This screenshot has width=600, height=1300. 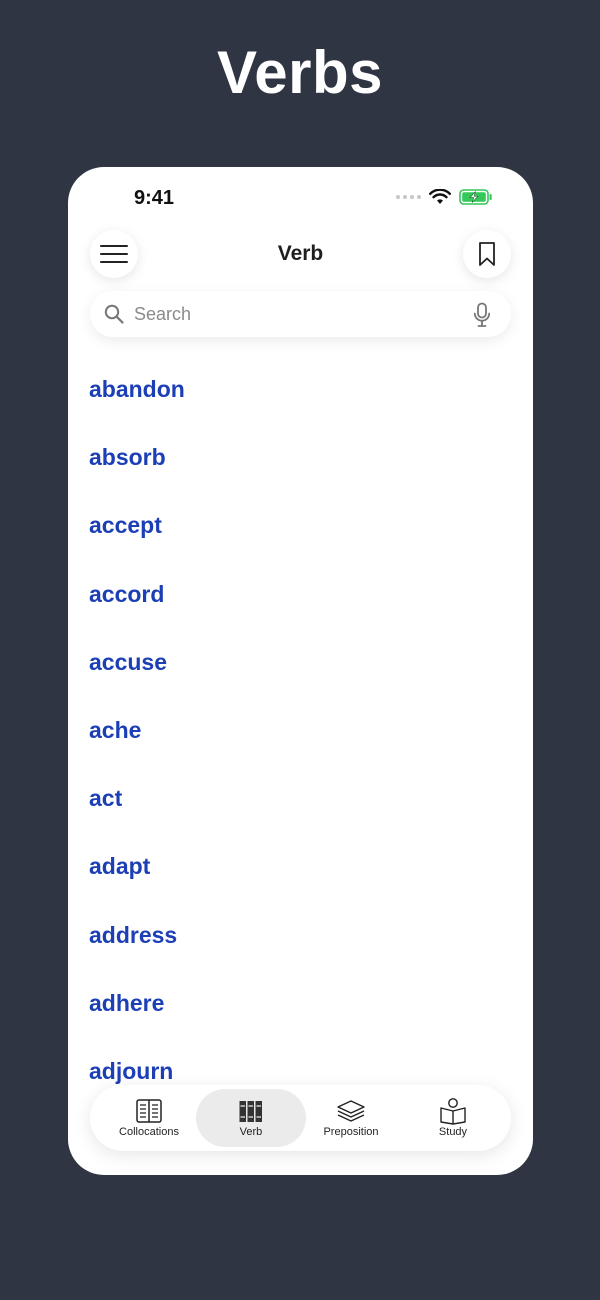 What do you see at coordinates (299, 666) in the screenshot?
I see `verb-item: accuse` at bounding box center [299, 666].